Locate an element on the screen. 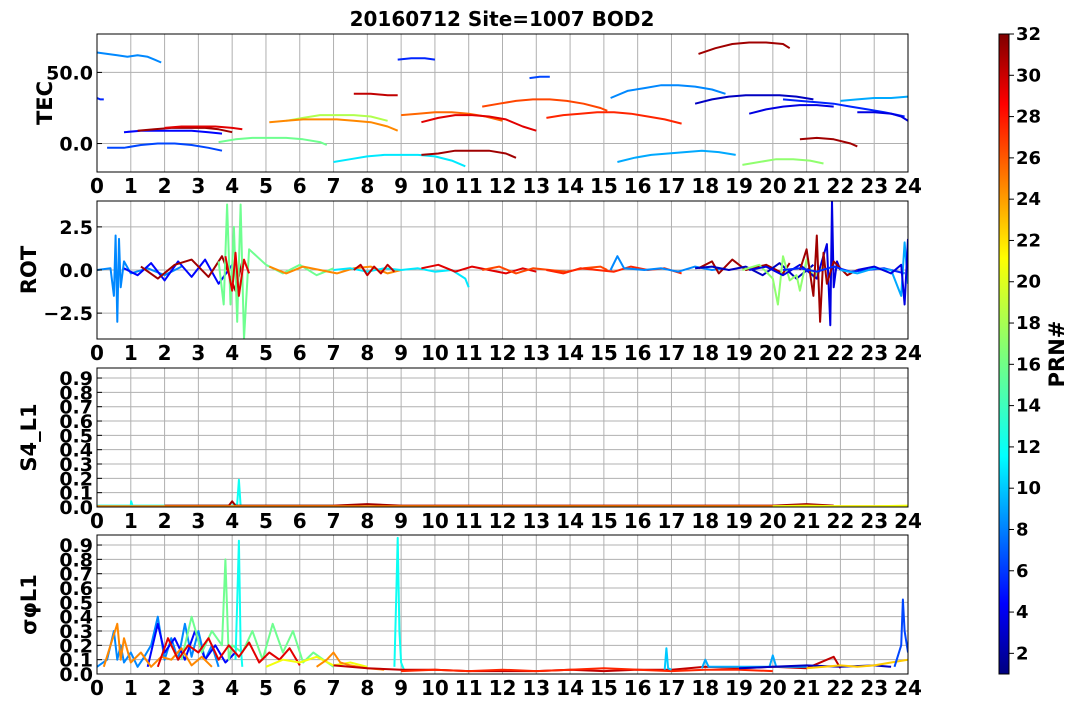 Image resolution: width=1077 pixels, height=709 pixels. colorbar-tick-label: 4 is located at coordinates (1022, 612).